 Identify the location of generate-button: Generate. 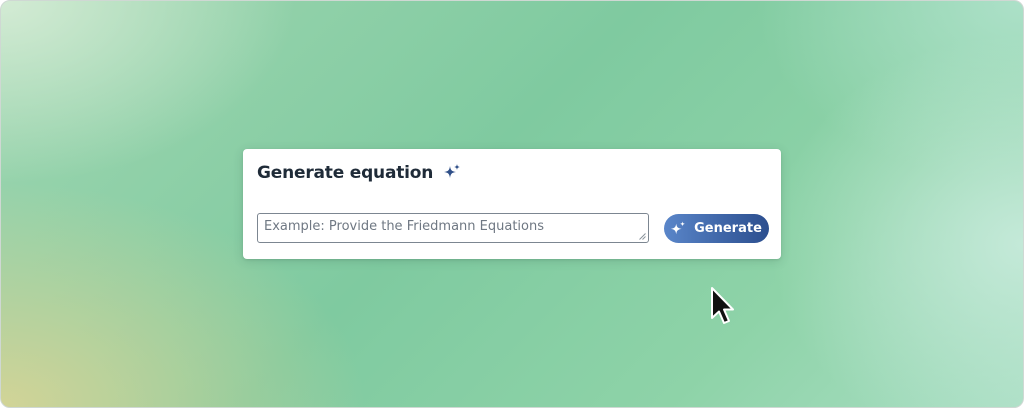
(716, 228).